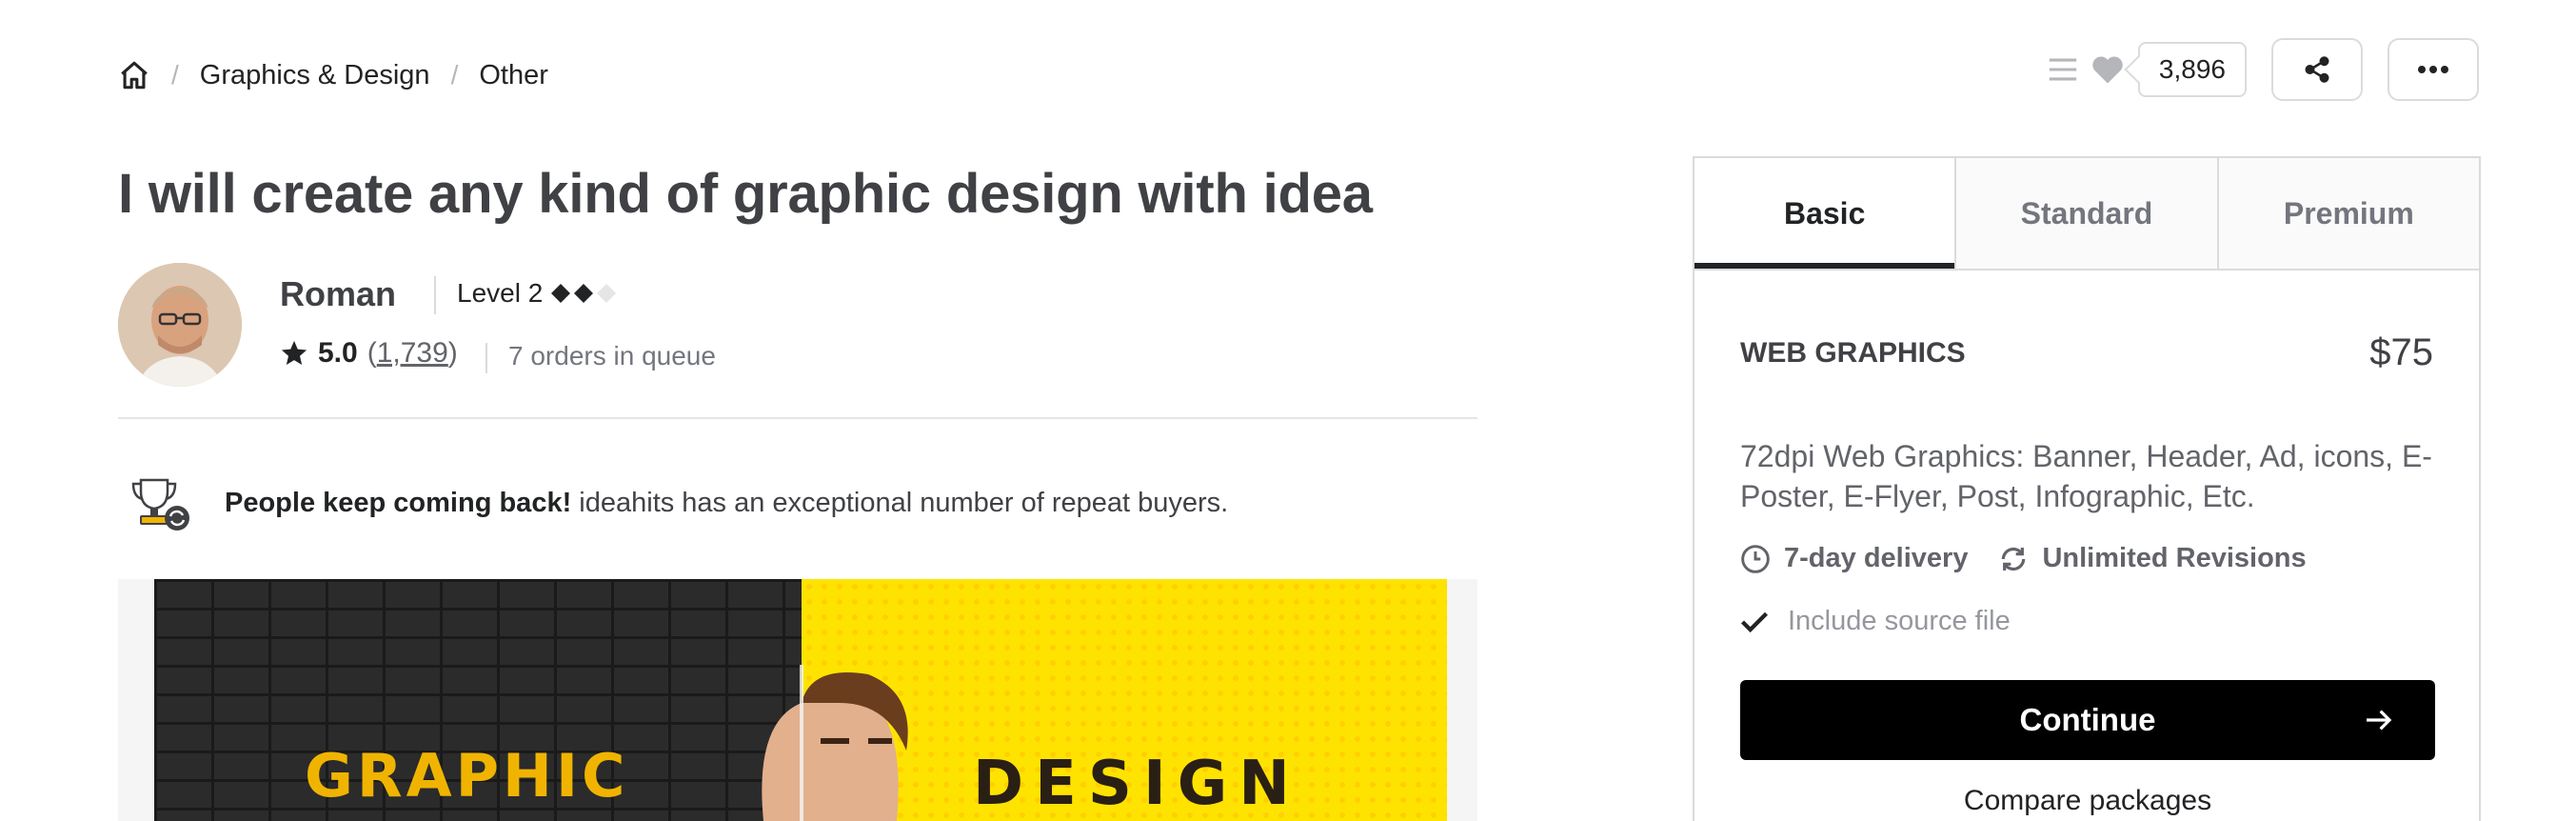 The height and width of the screenshot is (821, 2576). What do you see at coordinates (2347, 213) in the screenshot?
I see `tab-premium: Premium` at bounding box center [2347, 213].